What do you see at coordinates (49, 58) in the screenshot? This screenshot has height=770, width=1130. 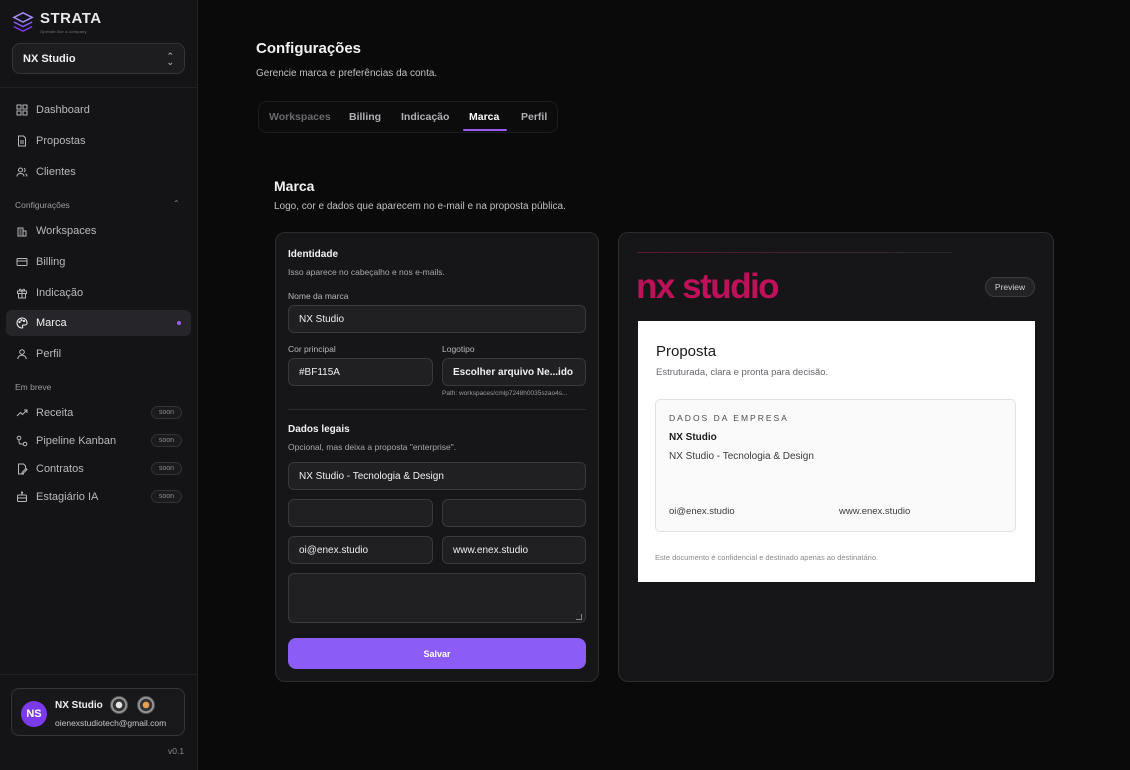 I see `workspace-select-value: NX Studio` at bounding box center [49, 58].